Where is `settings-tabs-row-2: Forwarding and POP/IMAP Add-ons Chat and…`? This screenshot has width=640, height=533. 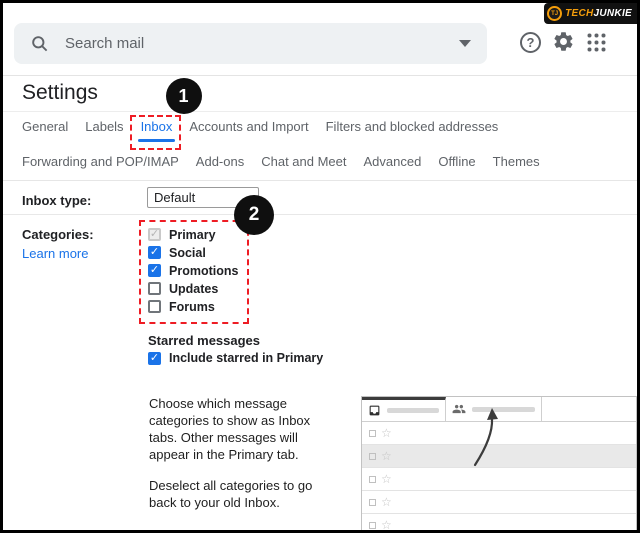
settings-tabs-row-2: Forwarding and POP/IMAP Add-ons Chat and… is located at coordinates (281, 161).